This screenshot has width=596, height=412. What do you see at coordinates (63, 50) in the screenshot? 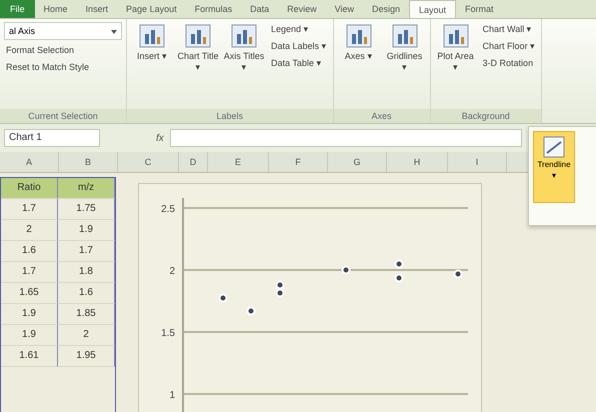
I see `ribbon-command: Format Selection` at bounding box center [63, 50].